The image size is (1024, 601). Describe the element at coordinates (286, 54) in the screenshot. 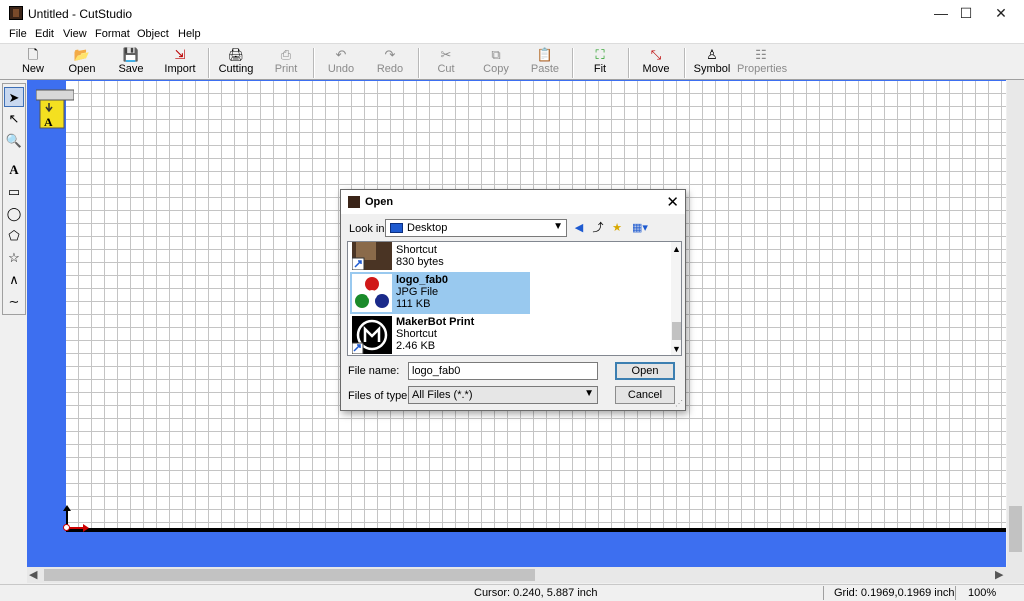

I see `printer-icon: ⎙` at that location.